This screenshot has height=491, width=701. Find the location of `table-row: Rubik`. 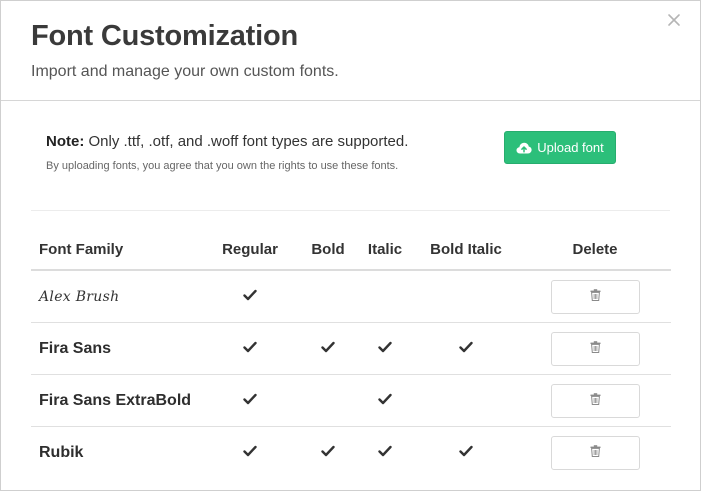

table-row: Rubik is located at coordinates (351, 453).